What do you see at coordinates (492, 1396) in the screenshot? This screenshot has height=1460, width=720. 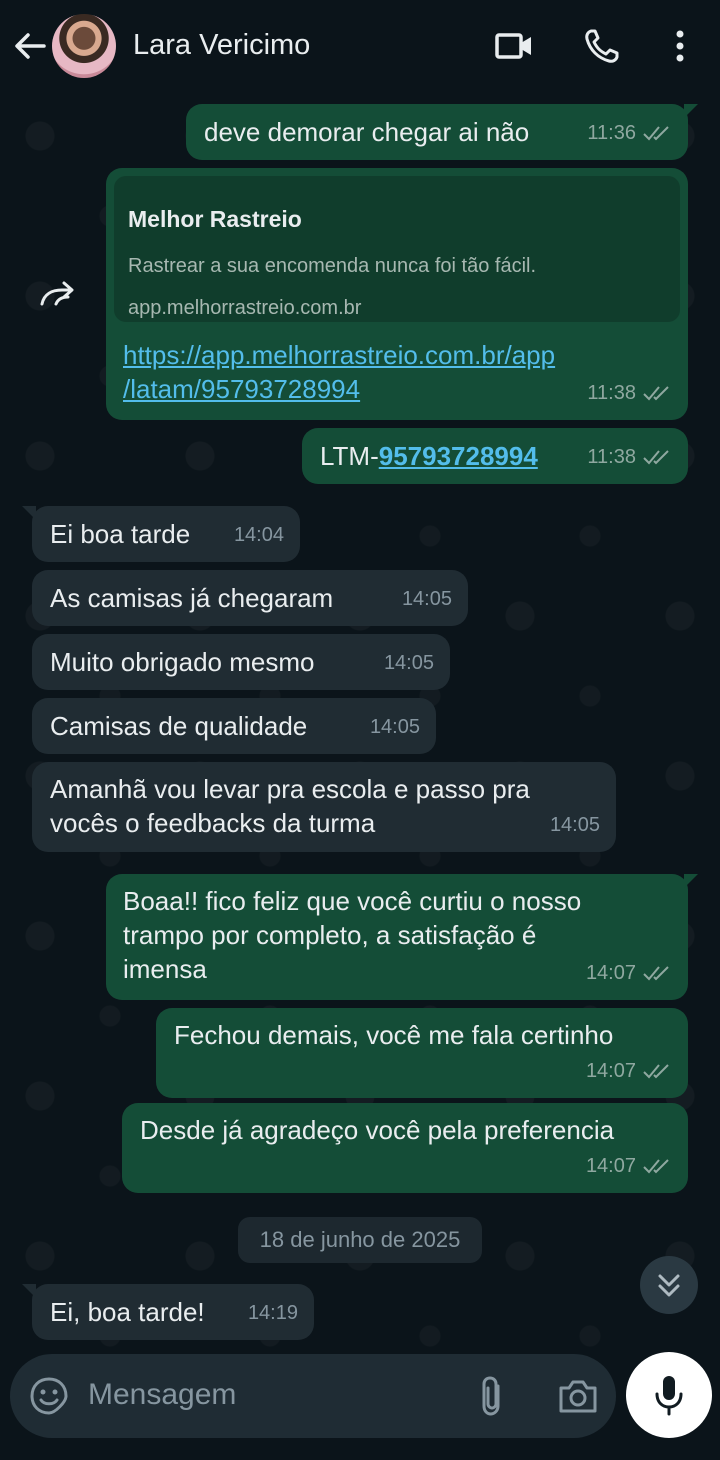 I see `attach-icon` at bounding box center [492, 1396].